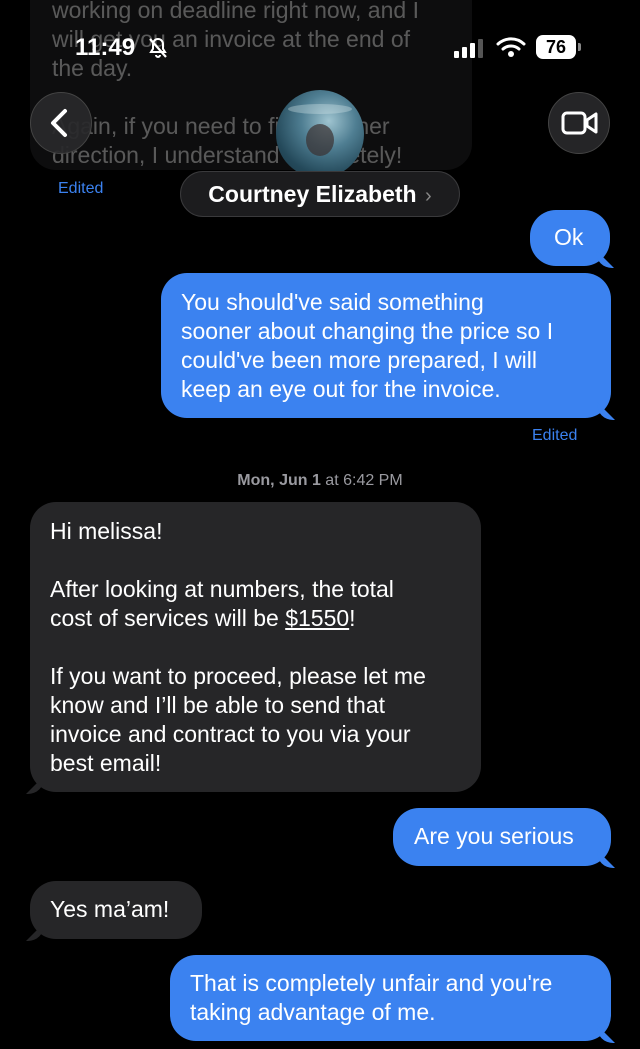  I want to click on facetime-video-button, so click(579, 123).